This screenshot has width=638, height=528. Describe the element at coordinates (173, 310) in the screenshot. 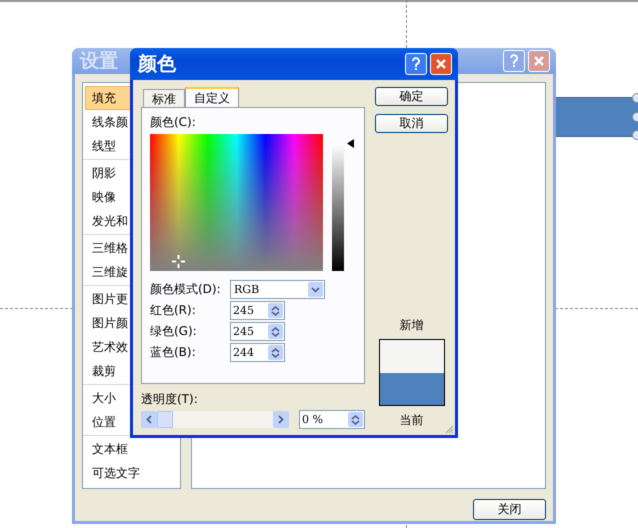

I see `field-label: 红色(R):` at that location.